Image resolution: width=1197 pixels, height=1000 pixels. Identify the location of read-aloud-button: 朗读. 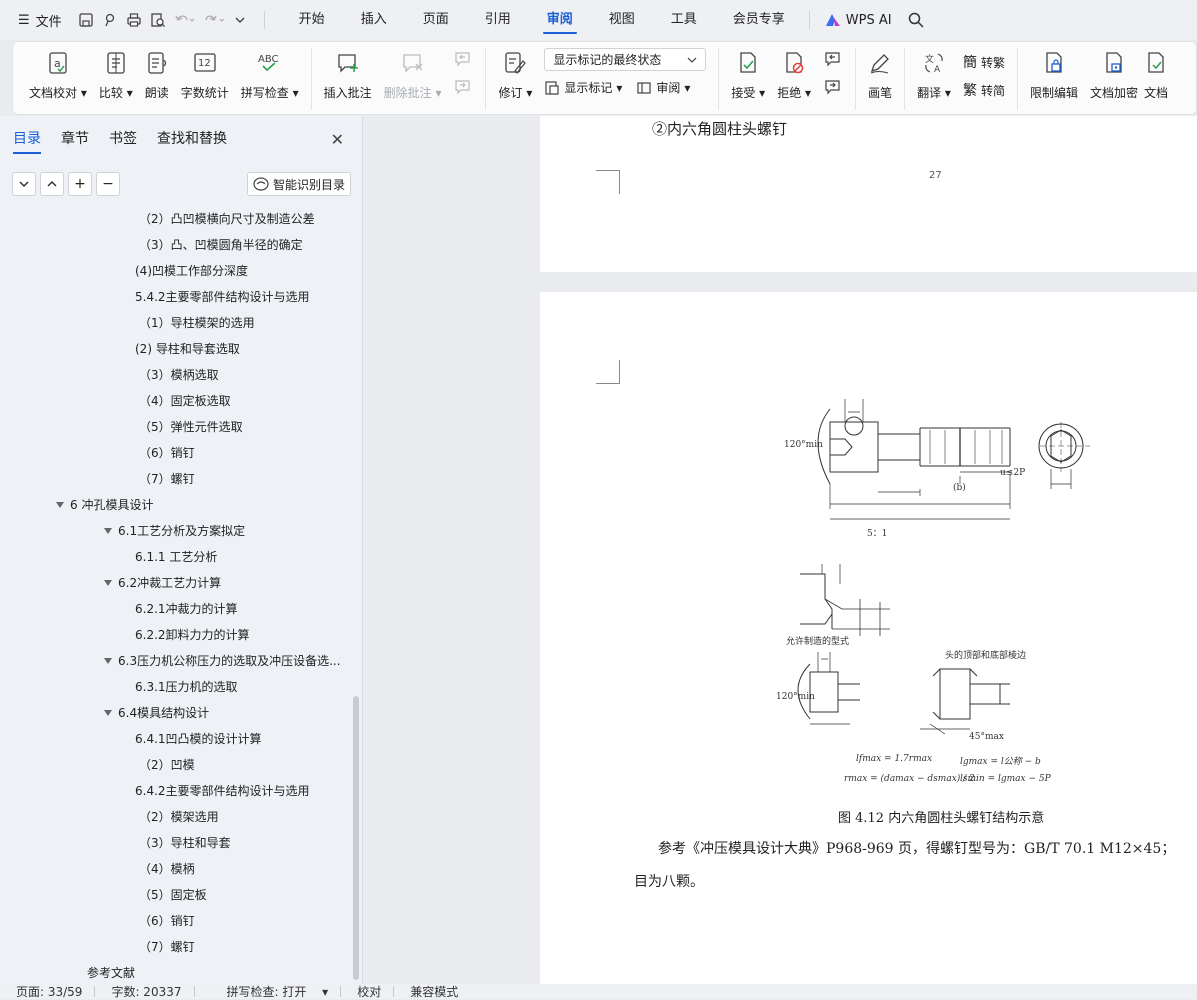
(157, 74).